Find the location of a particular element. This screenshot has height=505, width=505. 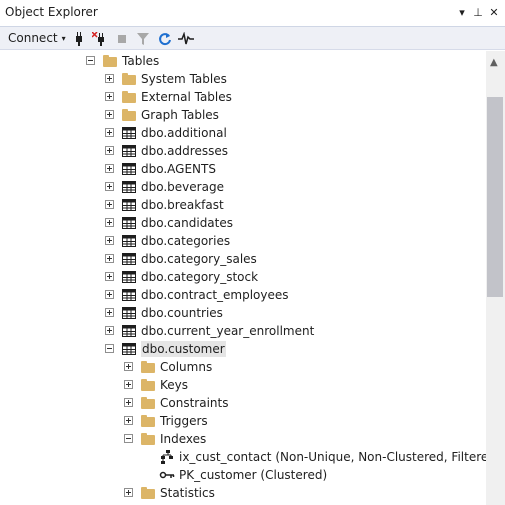

tree-node-table: dbo.candidates is located at coordinates (243, 223).